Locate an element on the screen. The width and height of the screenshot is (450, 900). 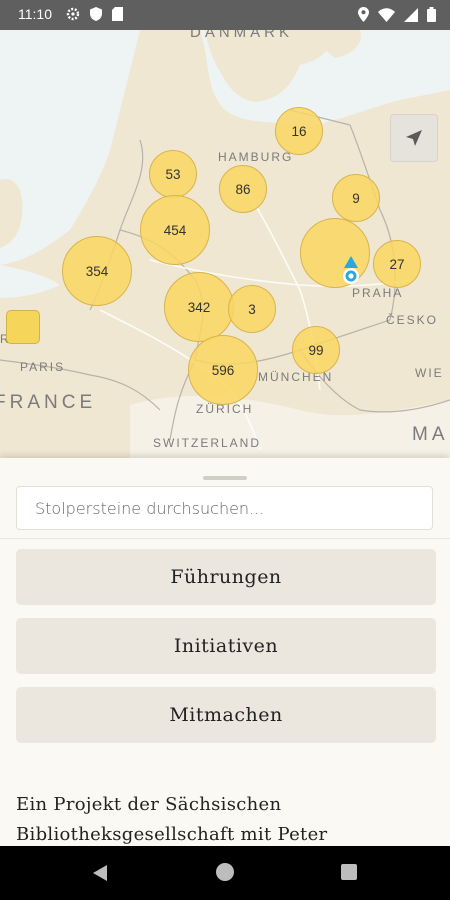
back-triangle-icon is located at coordinates (100, 873).